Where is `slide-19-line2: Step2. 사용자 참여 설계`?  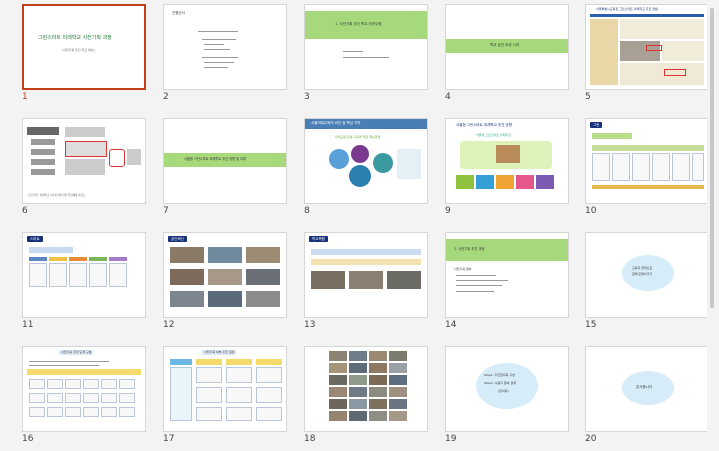
slide-19-line2: Step2. 사용자 참여 설계 is located at coordinates (500, 383).